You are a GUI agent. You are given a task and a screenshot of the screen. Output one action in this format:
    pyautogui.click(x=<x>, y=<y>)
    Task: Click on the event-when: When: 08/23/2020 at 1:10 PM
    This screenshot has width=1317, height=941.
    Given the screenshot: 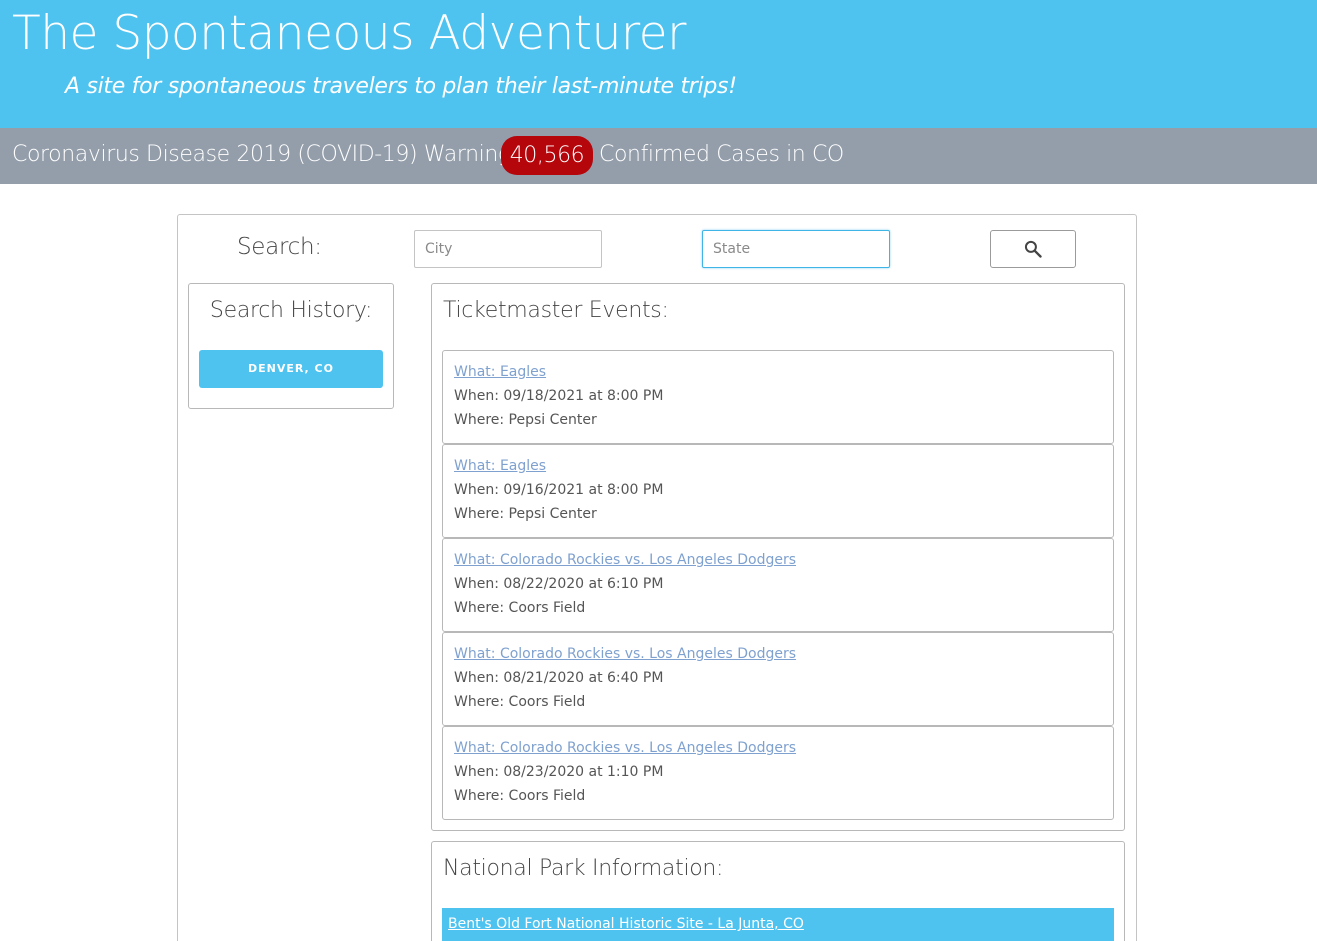 What is the action you would take?
    pyautogui.click(x=559, y=772)
    